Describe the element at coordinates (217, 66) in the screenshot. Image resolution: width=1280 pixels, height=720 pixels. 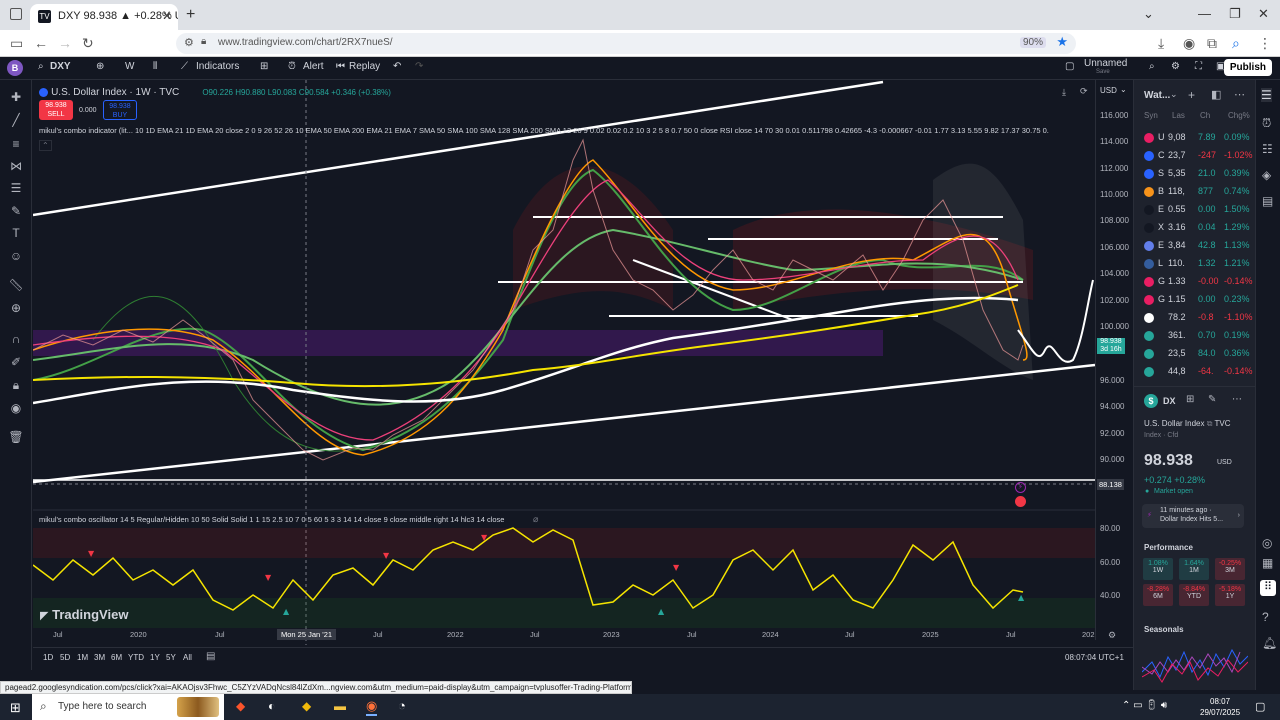
I see `indicators-button: Indicators` at that location.